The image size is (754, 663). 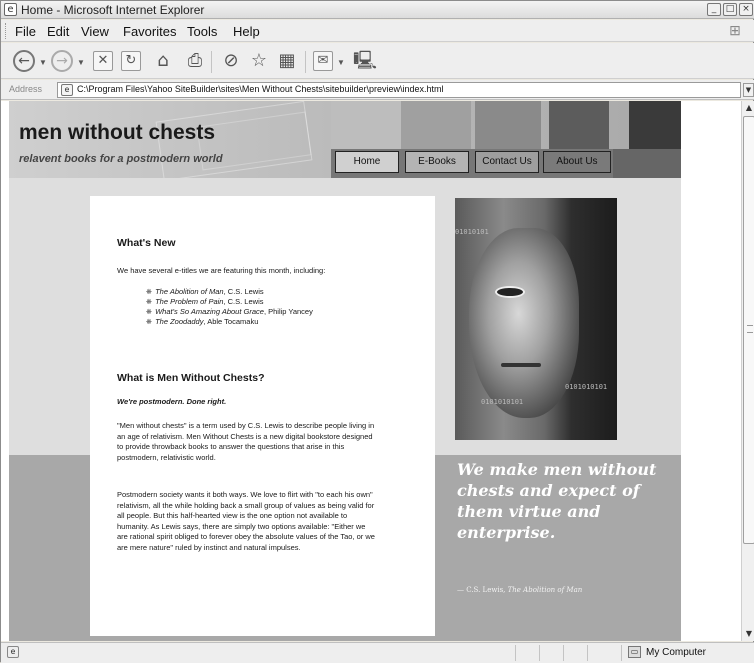 What do you see at coordinates (634, 652) in the screenshot?
I see `computer-icon: ▭` at bounding box center [634, 652].